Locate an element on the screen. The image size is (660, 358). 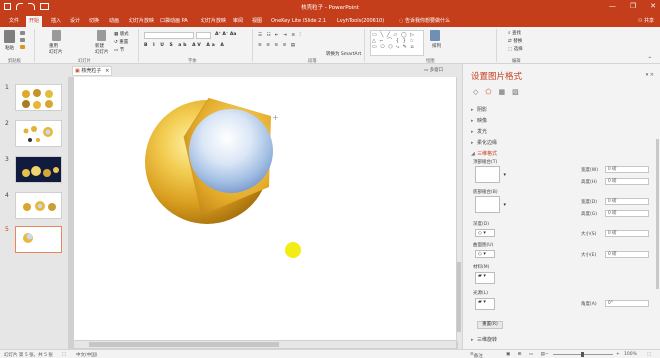
font-size-combo is located at coordinates (203, 35).